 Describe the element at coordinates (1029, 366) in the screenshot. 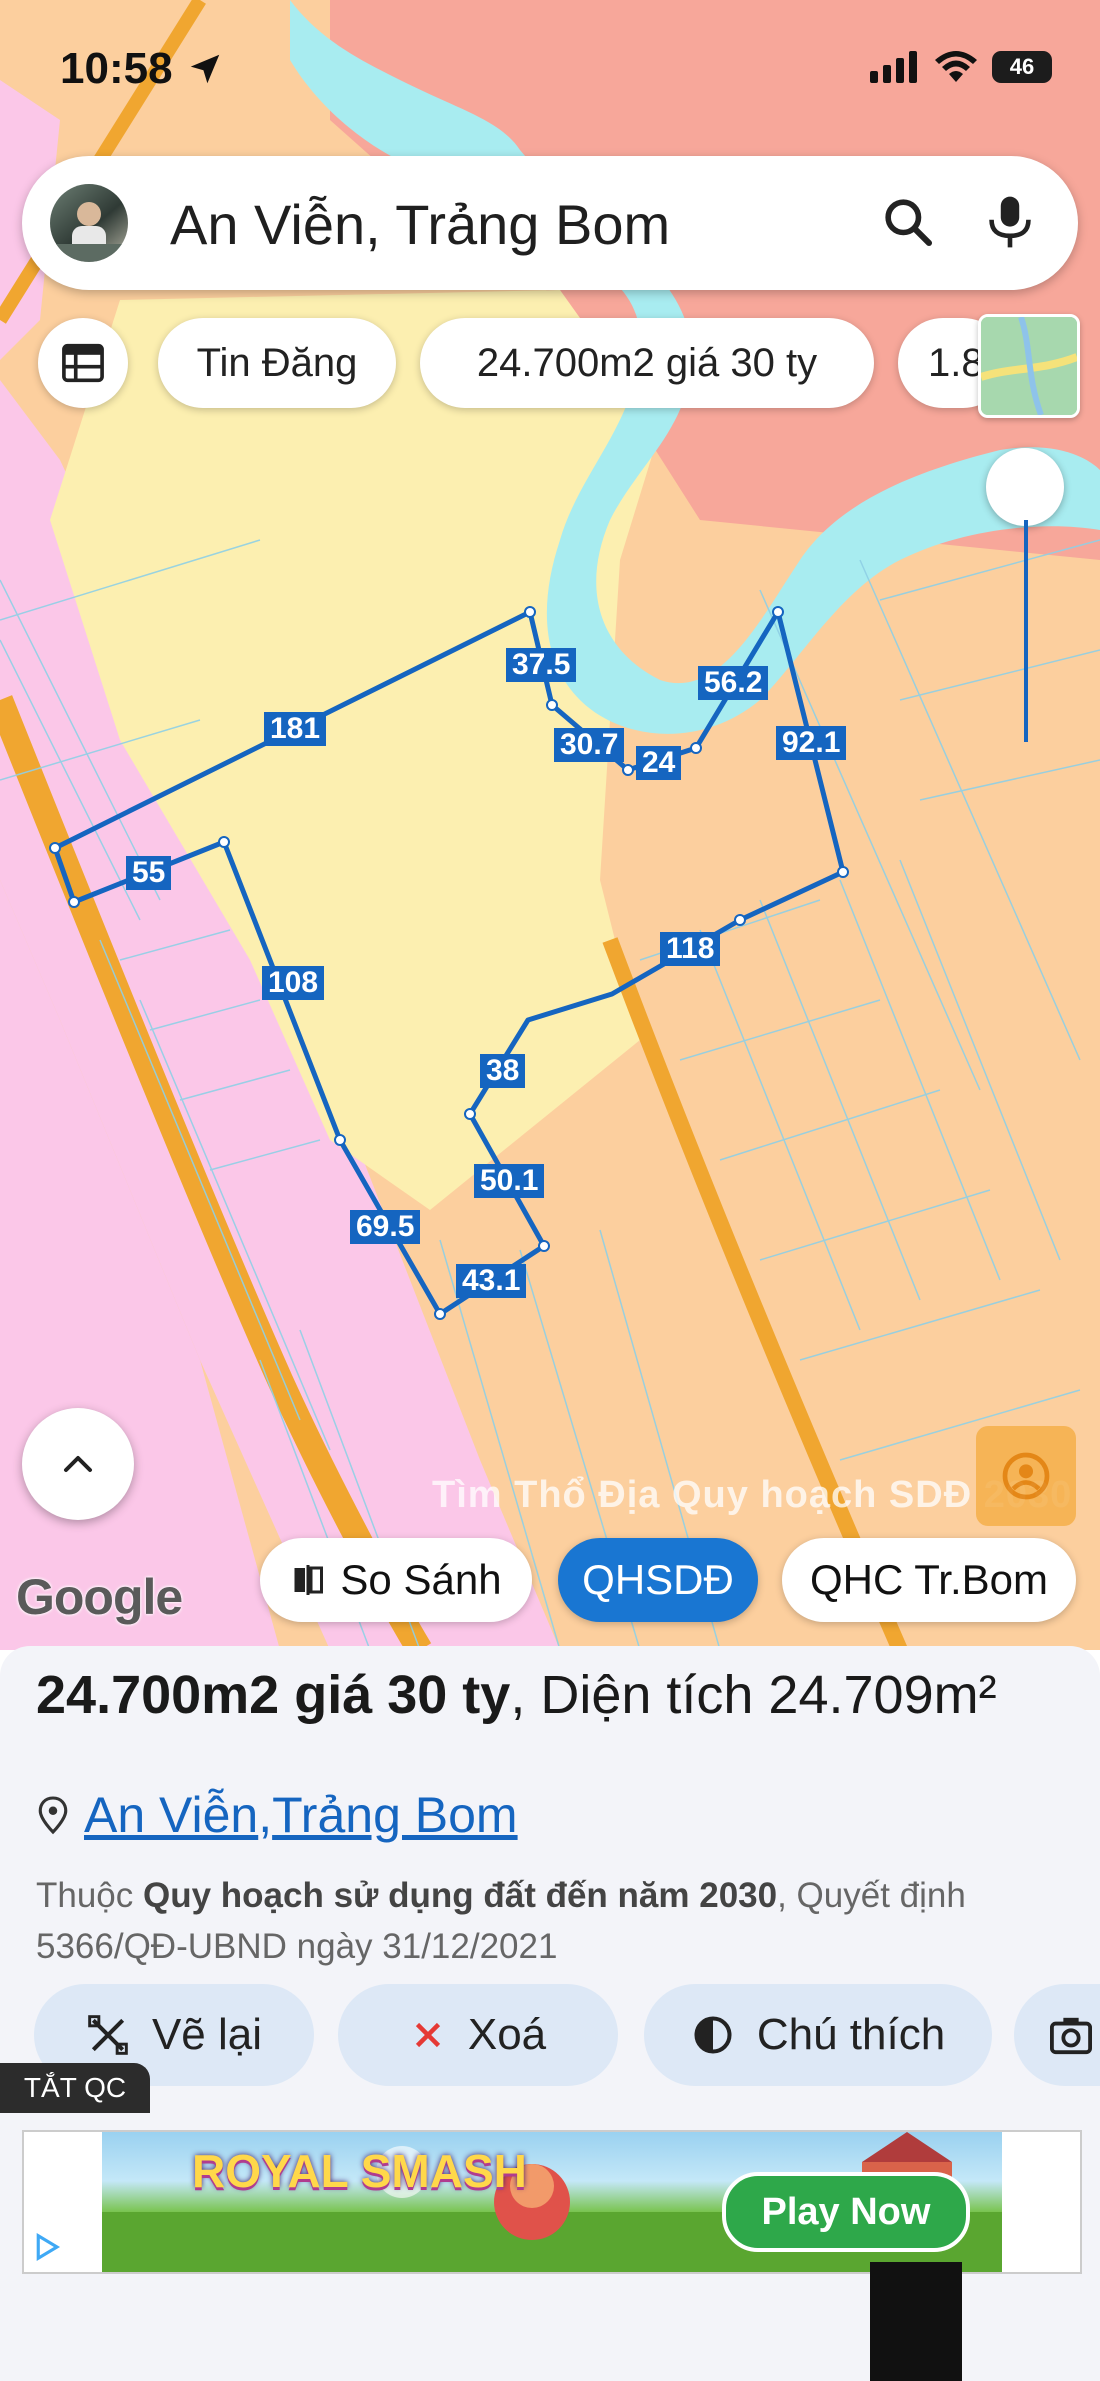

I see `map-layer-thumbnail` at that location.